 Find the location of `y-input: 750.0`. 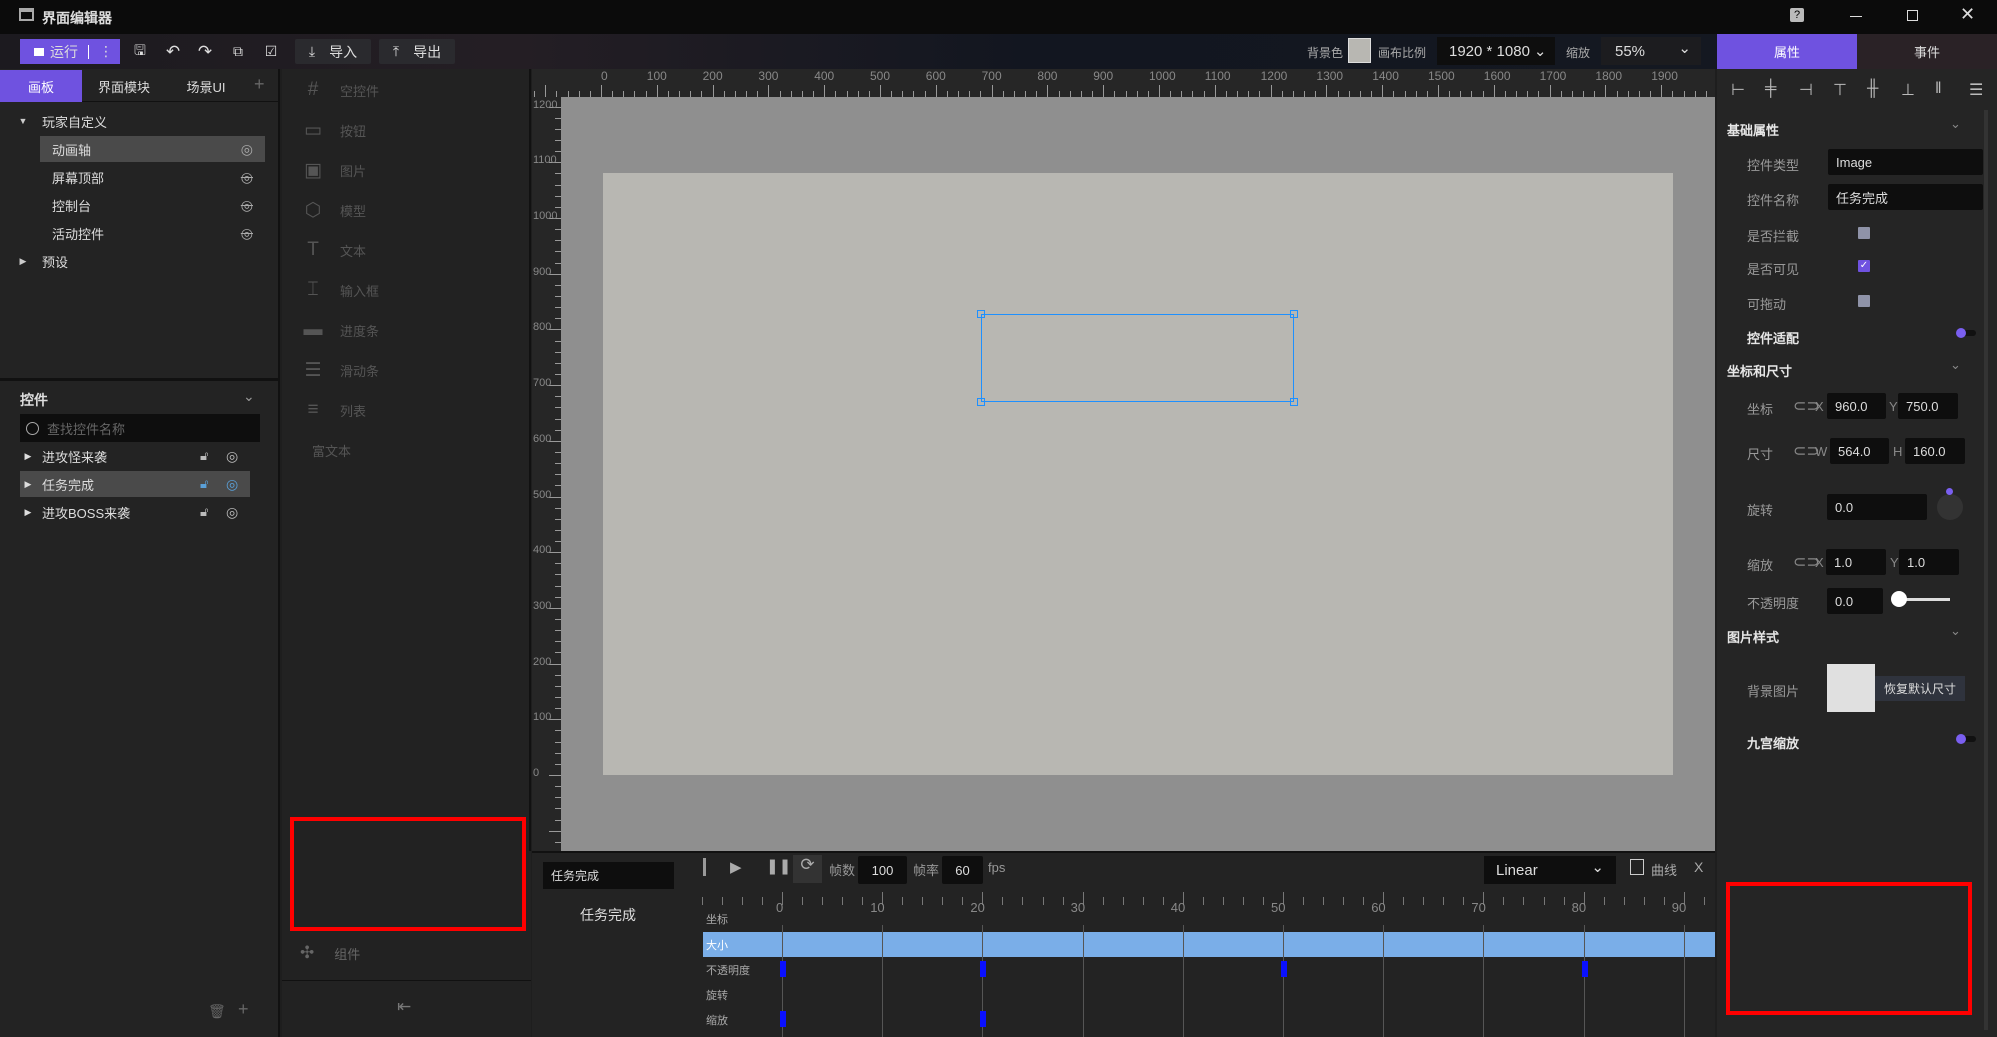

y-input: 750.0 is located at coordinates (1928, 406).